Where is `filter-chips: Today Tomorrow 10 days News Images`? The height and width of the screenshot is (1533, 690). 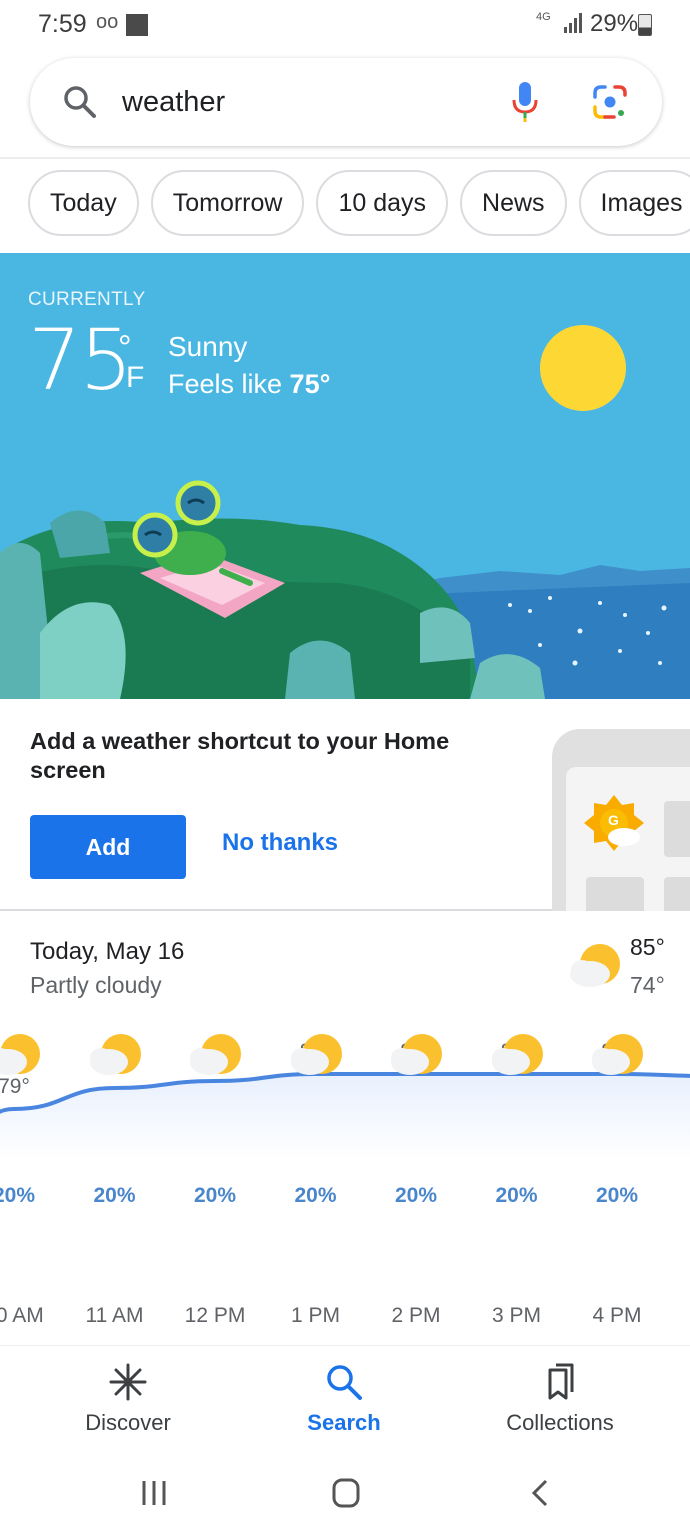
filter-chips: Today Tomorrow 10 days News Images is located at coordinates (359, 203).